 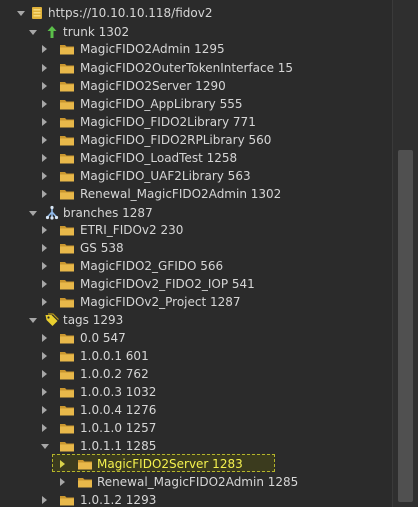 I want to click on tree-node-label: MagicFIDO_FIDO2RPLibrary 560, so click(x=176, y=140).